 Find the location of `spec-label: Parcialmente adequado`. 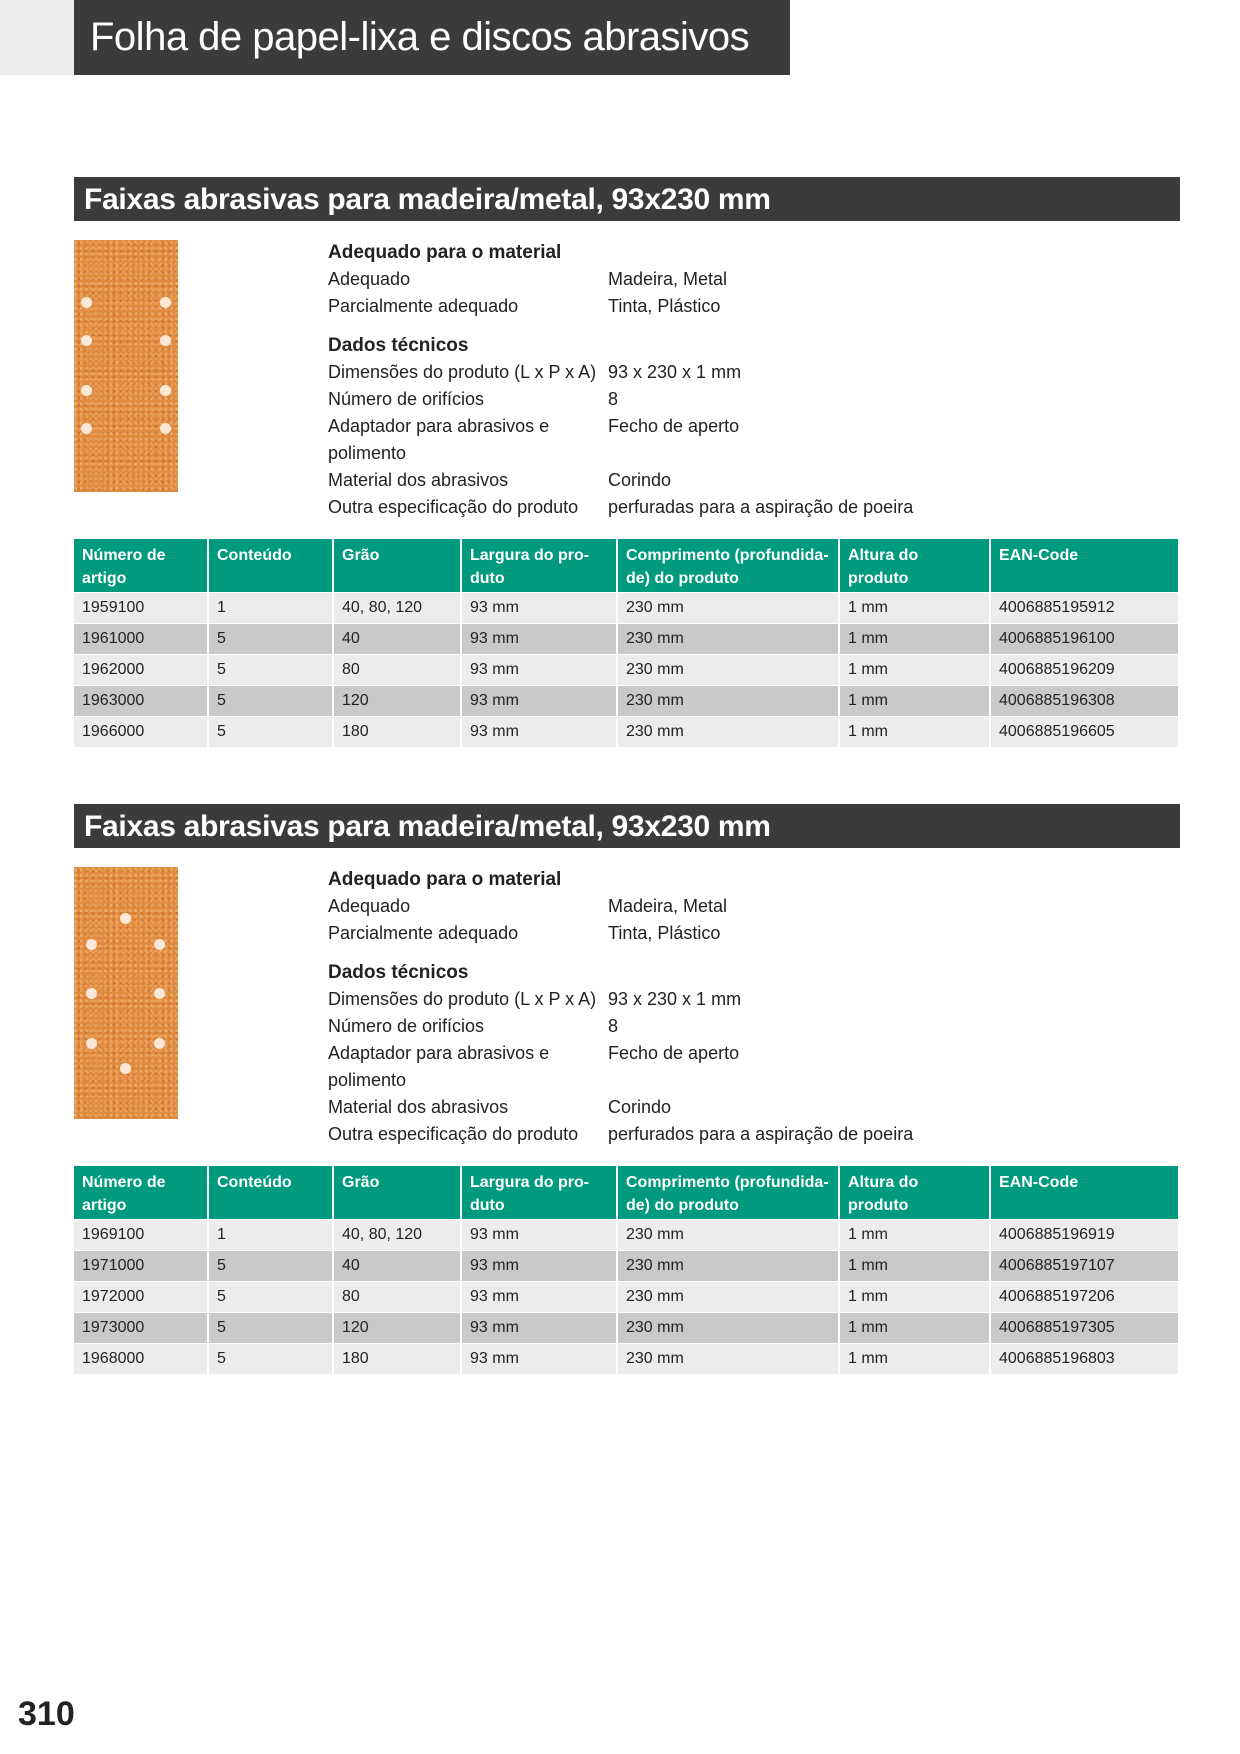

spec-label: Parcialmente adequado is located at coordinates (423, 306).